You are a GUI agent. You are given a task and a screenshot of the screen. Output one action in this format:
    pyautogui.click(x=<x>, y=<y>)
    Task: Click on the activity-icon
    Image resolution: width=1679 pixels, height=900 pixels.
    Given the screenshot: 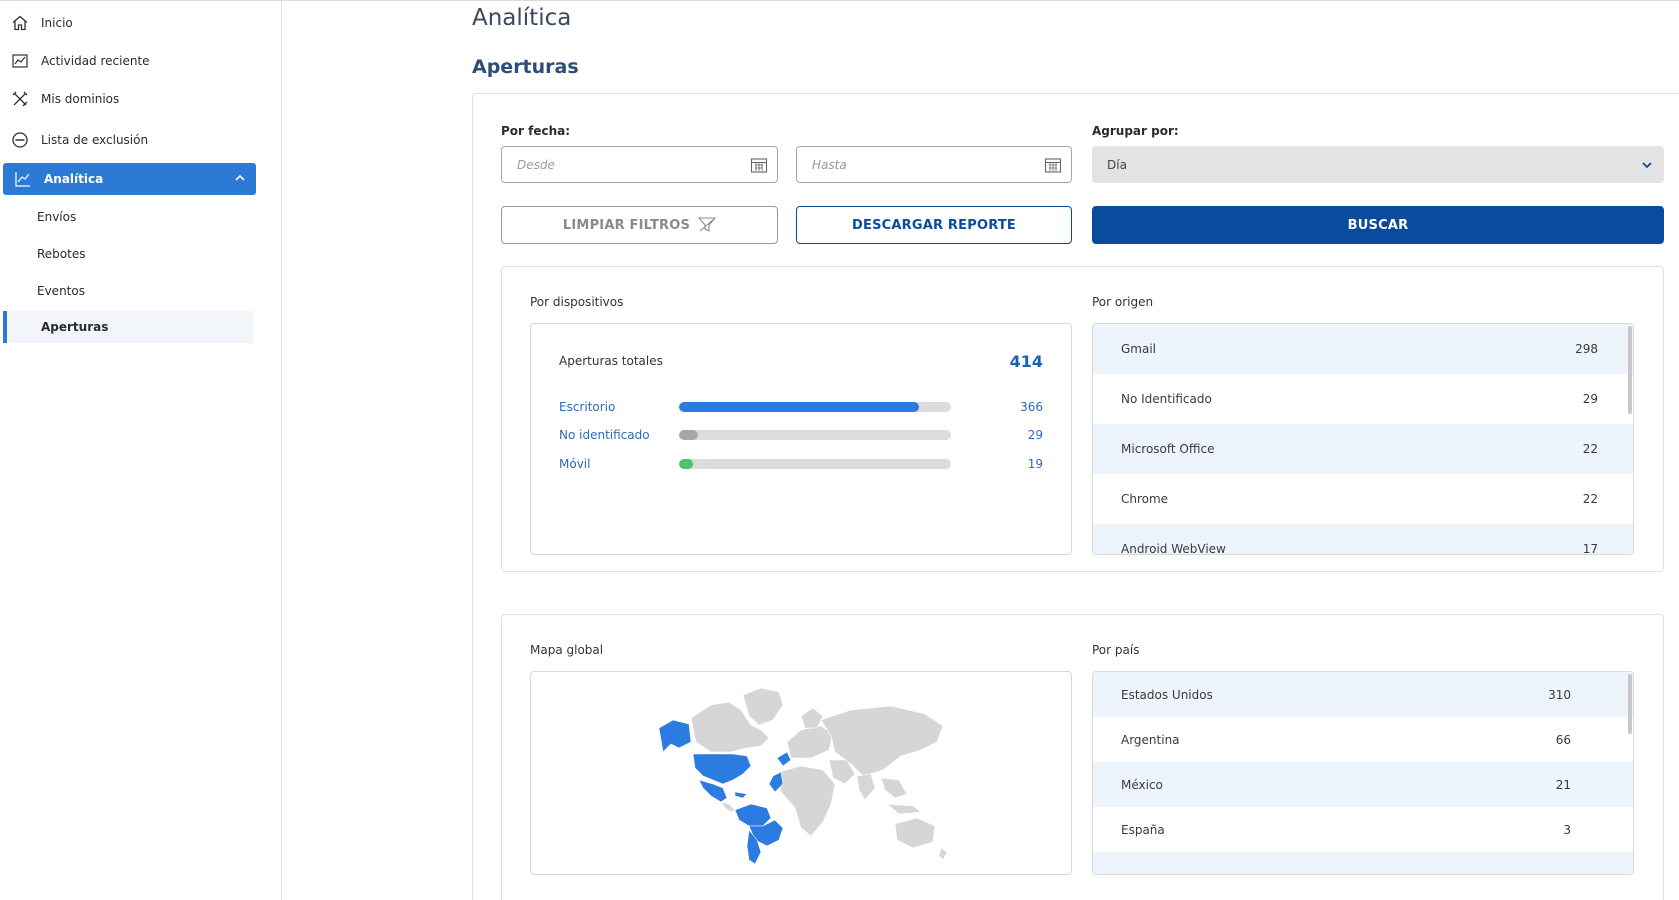 What is the action you would take?
    pyautogui.click(x=20, y=61)
    